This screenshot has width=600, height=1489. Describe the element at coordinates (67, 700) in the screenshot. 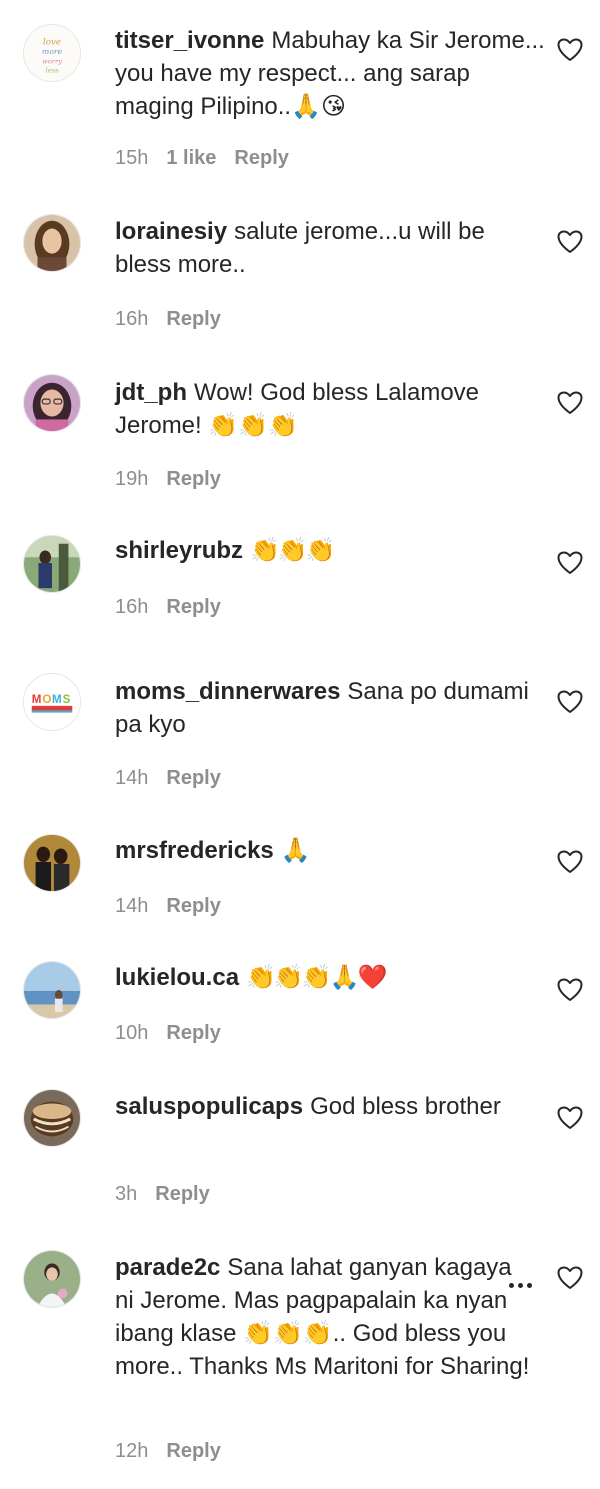

I see `svg-text: S` at that location.